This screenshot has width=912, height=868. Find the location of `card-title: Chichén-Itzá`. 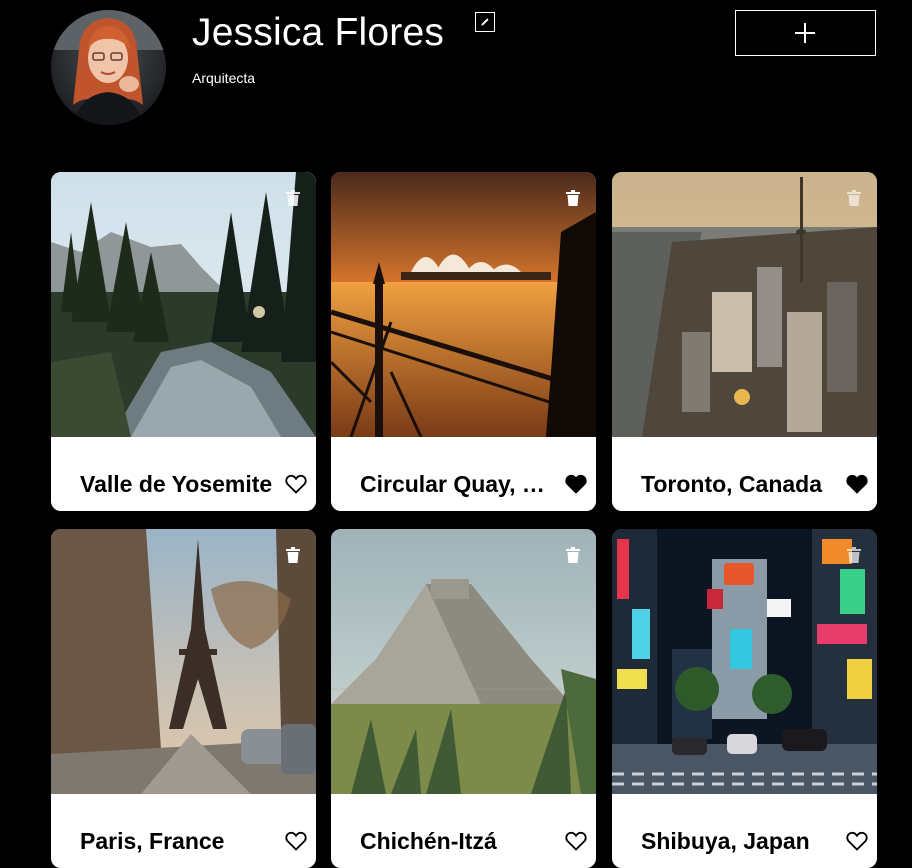

card-title: Chichén-Itzá is located at coordinates (428, 841).